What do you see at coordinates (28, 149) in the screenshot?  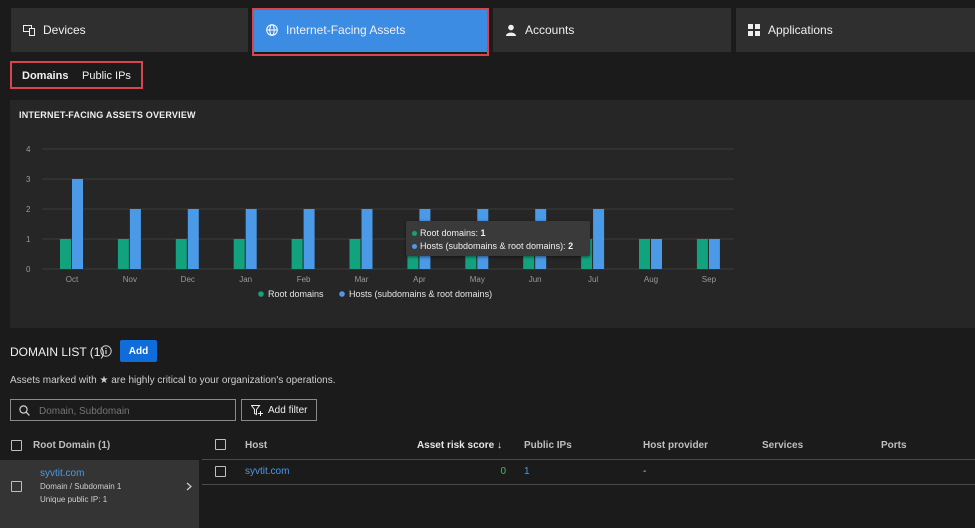 I see `y-tick-label: 4` at bounding box center [28, 149].